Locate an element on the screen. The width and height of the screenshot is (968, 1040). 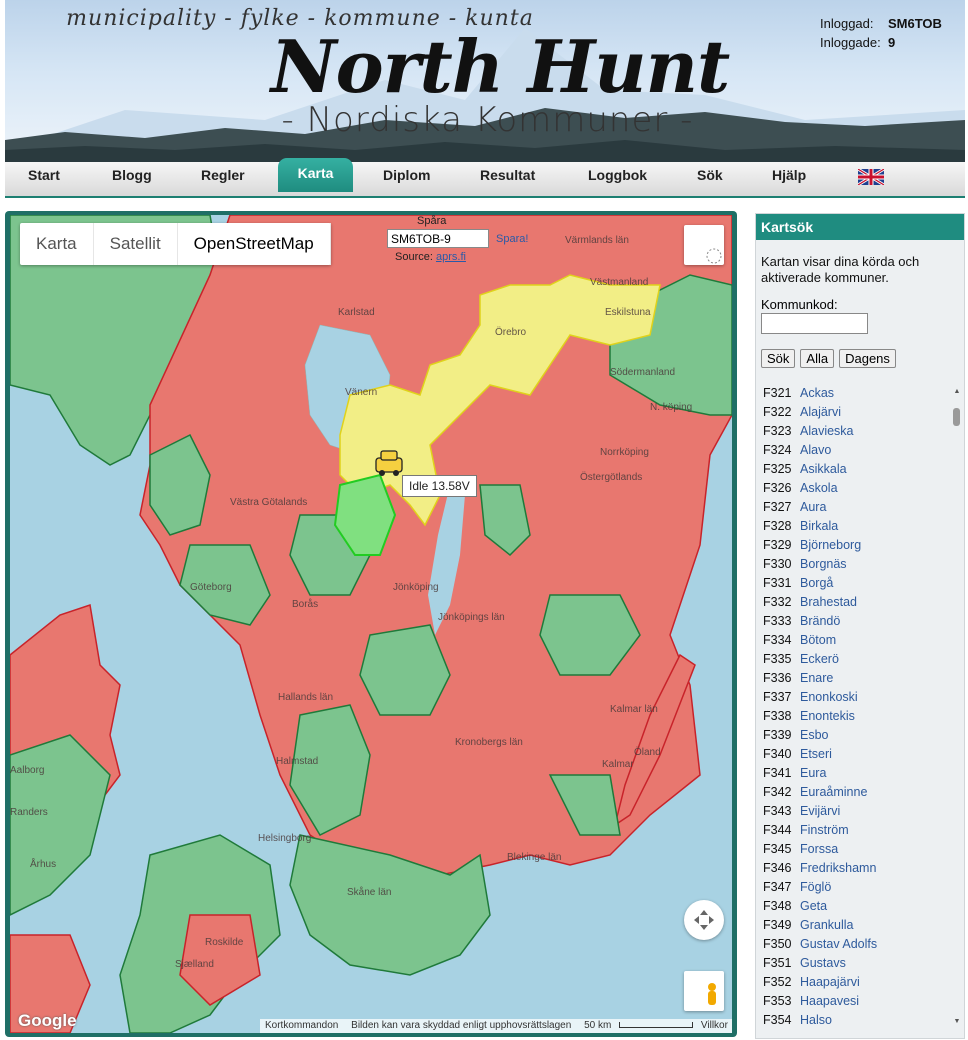
list-item: F342 Euraåminne is located at coordinates (859, 792).